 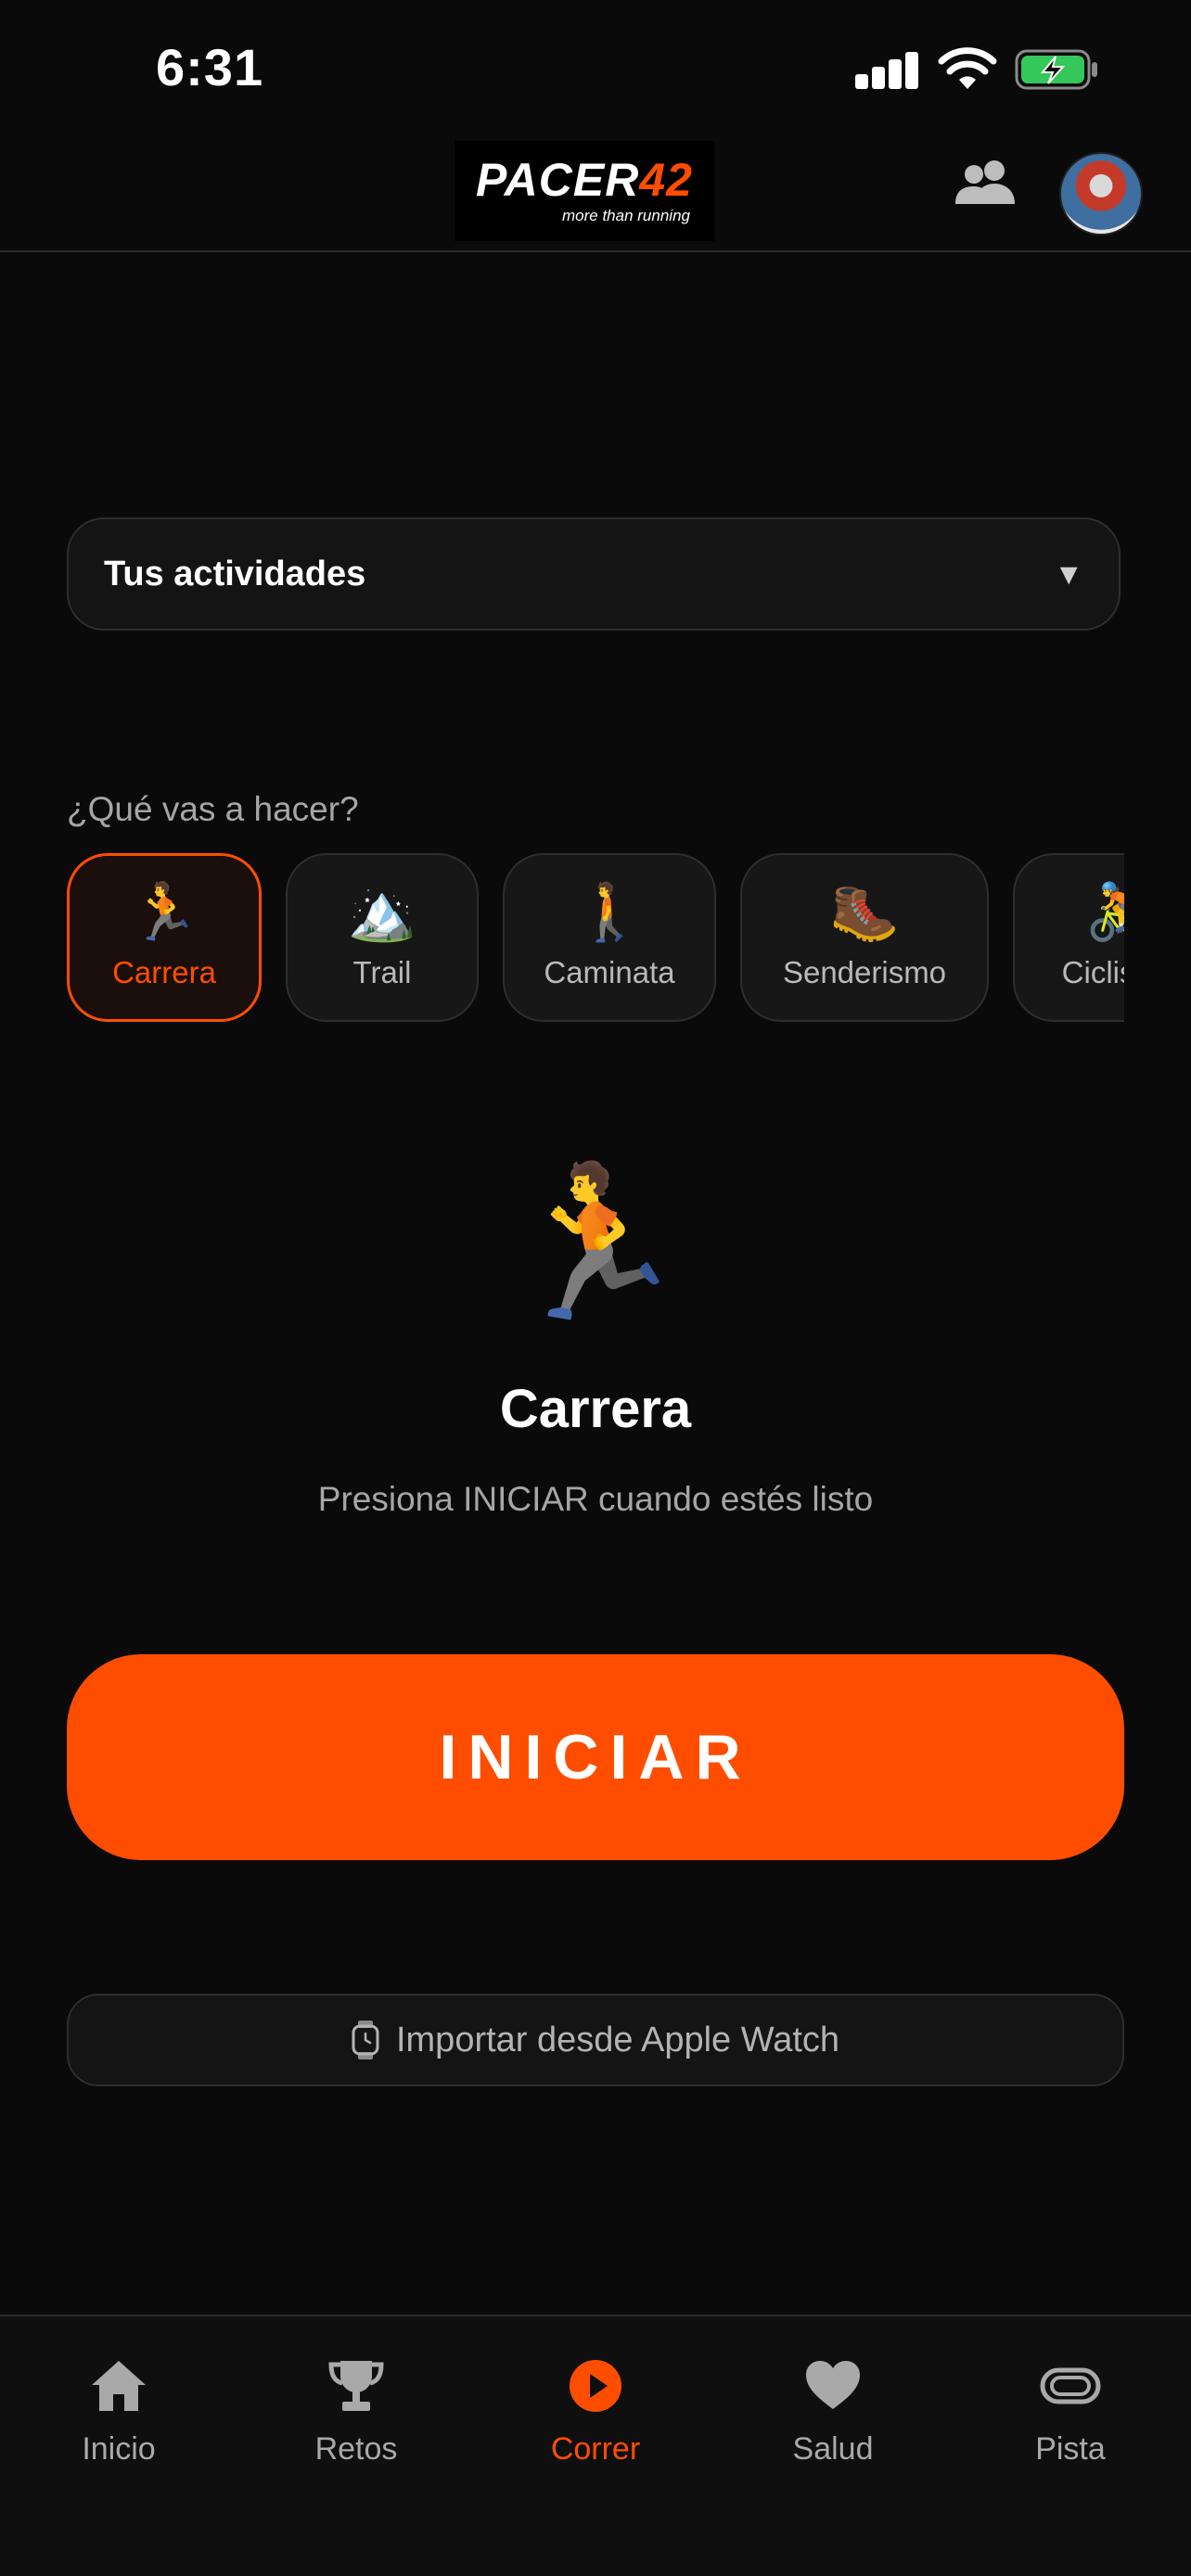 What do you see at coordinates (594, 574) in the screenshot?
I see `activities-dropdown: Tus actividades ▼` at bounding box center [594, 574].